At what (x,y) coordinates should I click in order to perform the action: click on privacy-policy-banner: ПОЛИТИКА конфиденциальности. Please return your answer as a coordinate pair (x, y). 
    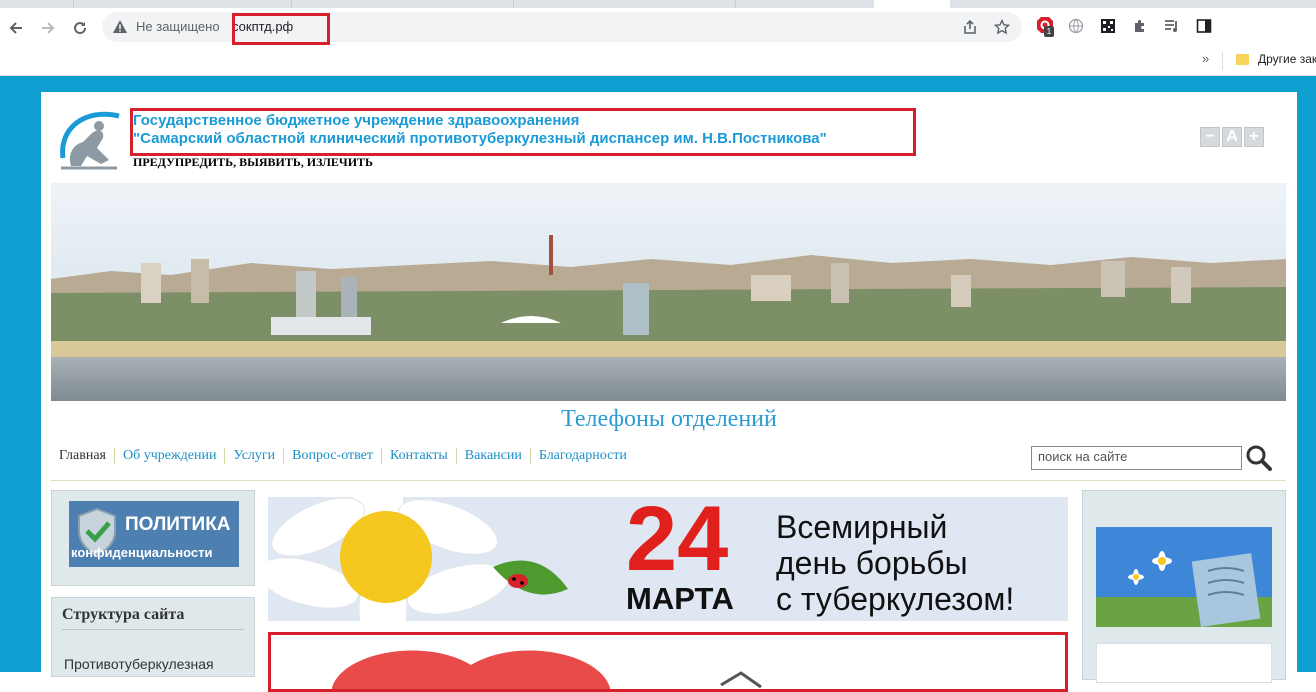
    Looking at the image, I should click on (154, 534).